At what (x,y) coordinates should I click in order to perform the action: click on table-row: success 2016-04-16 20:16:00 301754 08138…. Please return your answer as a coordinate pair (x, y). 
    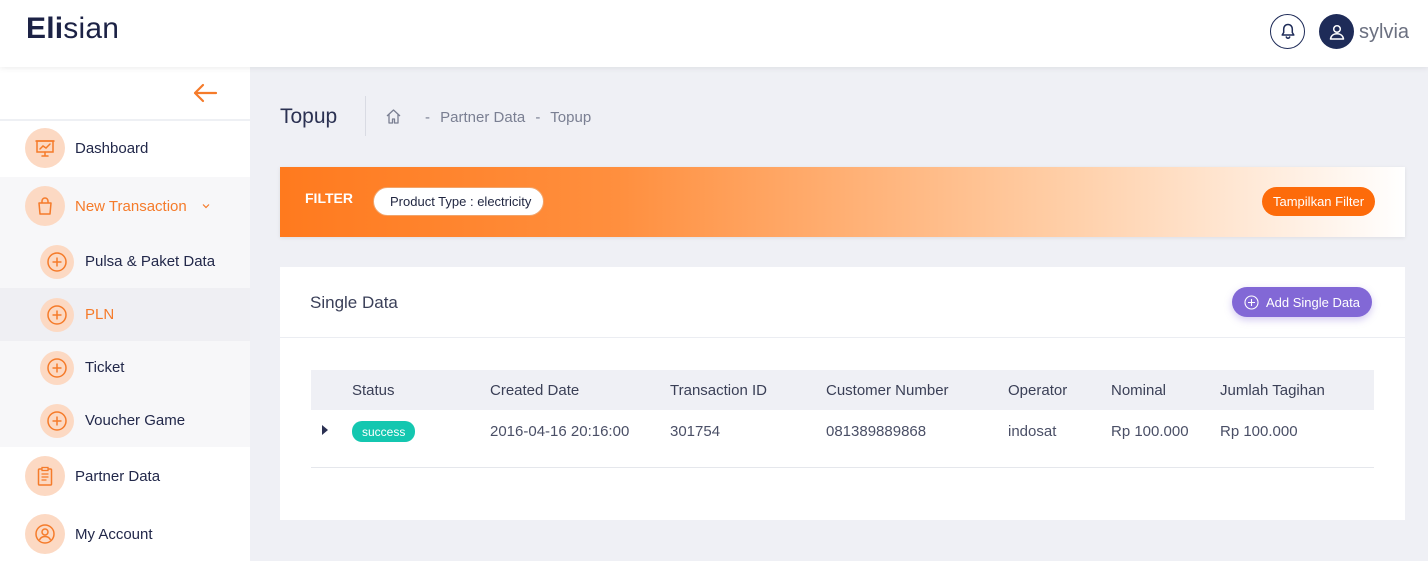
    Looking at the image, I should click on (842, 439).